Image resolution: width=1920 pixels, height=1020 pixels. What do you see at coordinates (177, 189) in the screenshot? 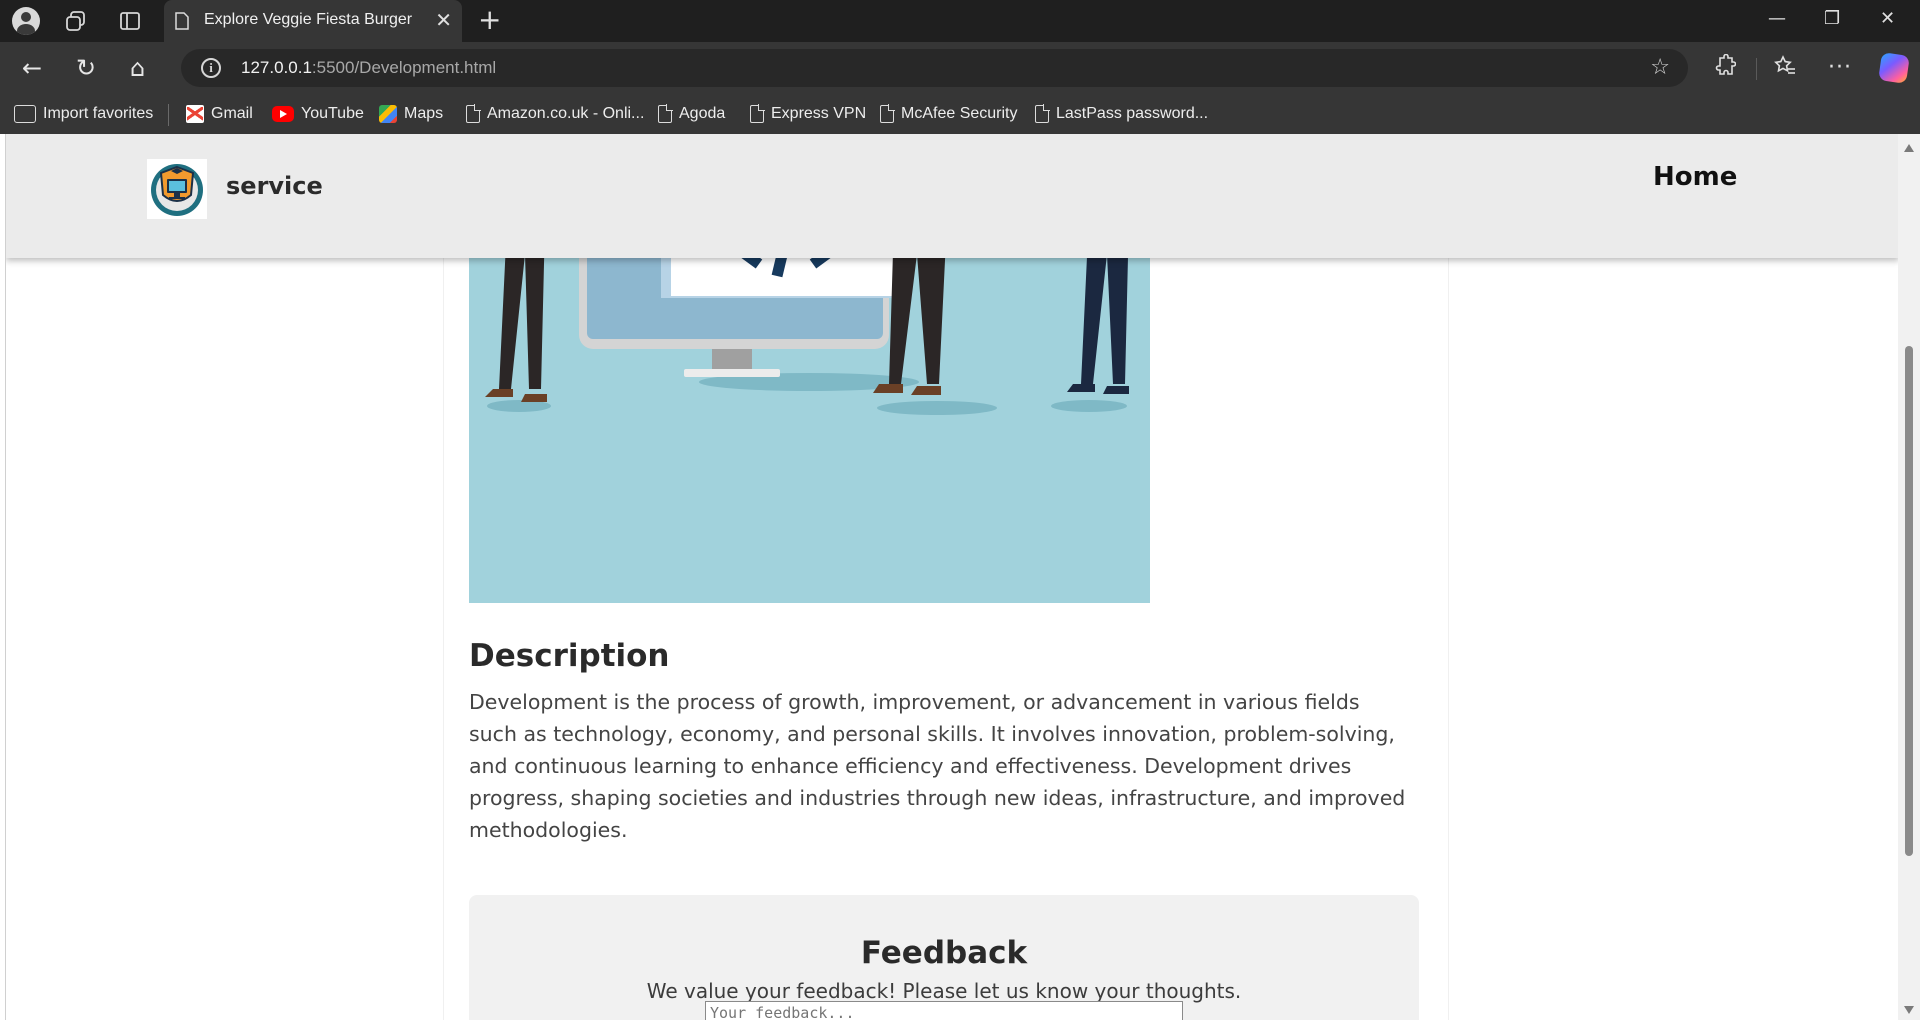
I see `logo-icon` at bounding box center [177, 189].